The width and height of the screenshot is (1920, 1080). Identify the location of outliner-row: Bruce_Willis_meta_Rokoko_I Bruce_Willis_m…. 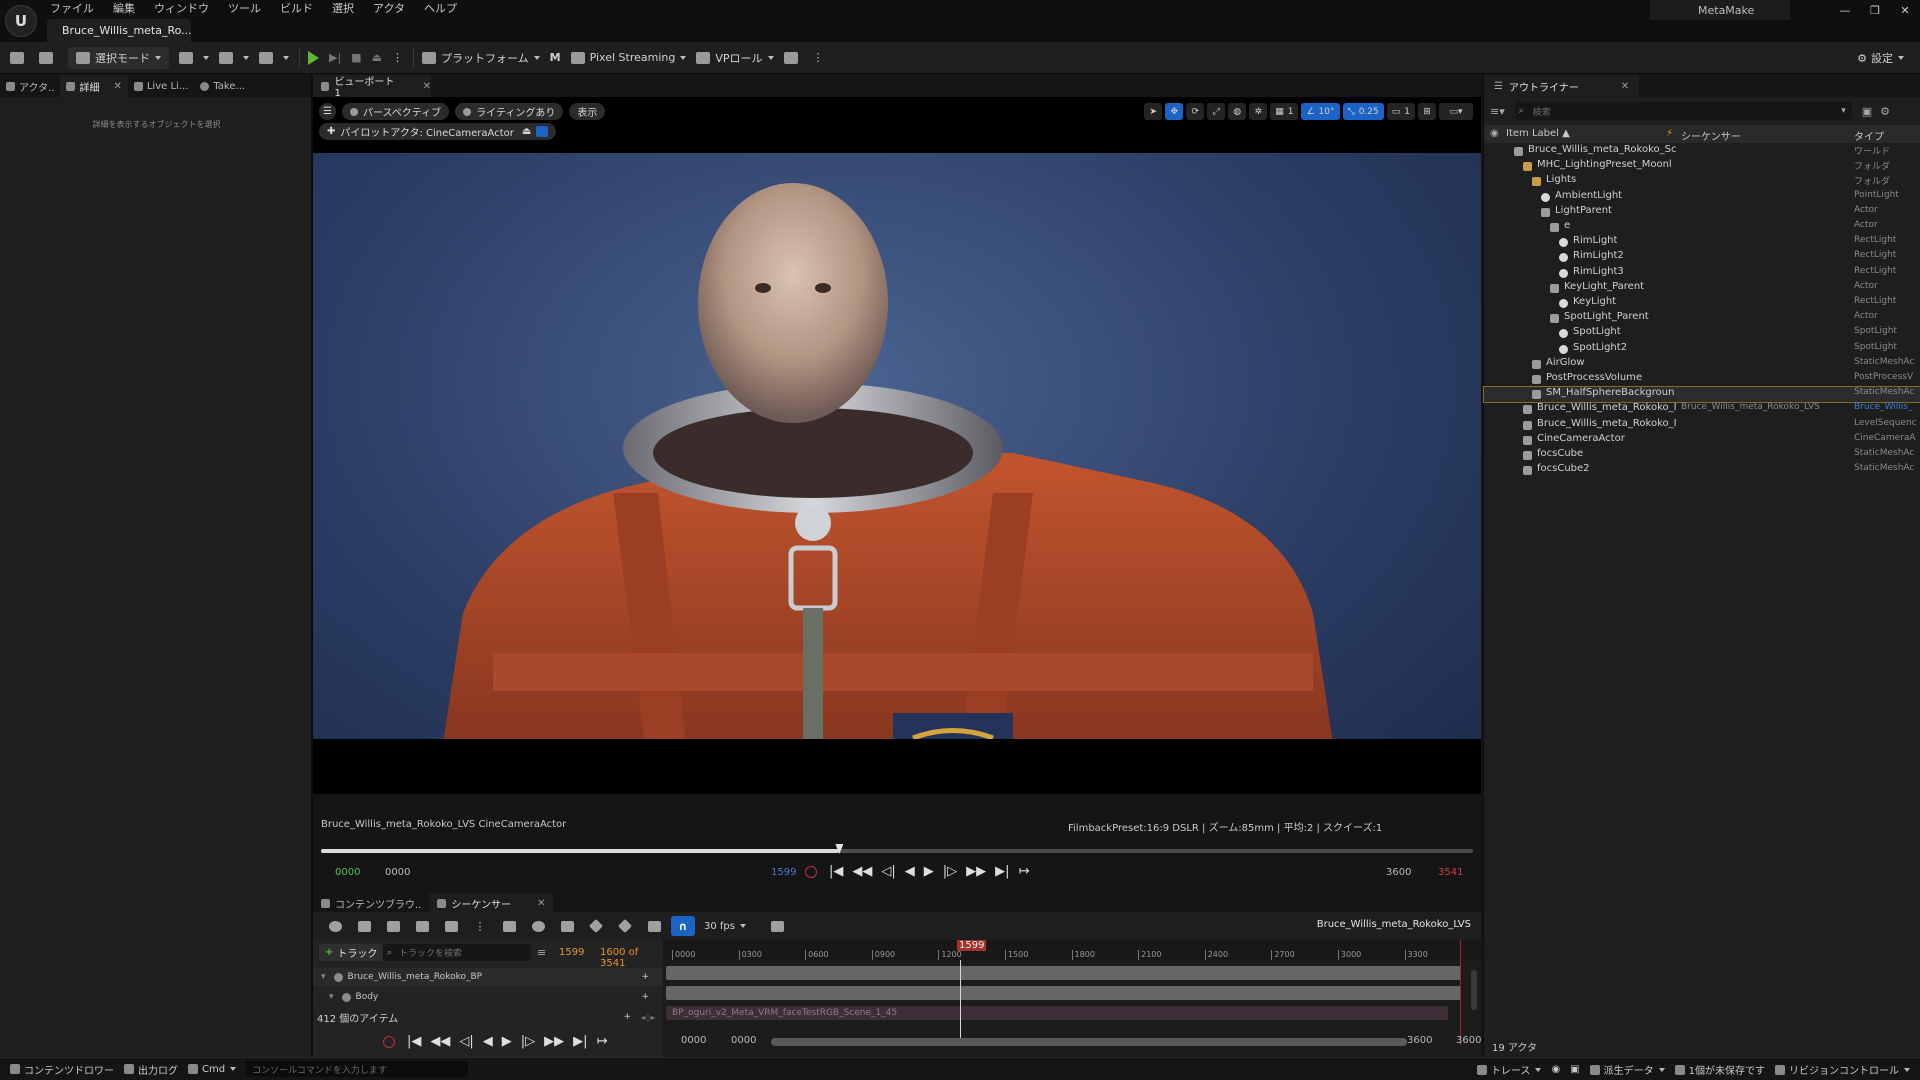
(1702, 409).